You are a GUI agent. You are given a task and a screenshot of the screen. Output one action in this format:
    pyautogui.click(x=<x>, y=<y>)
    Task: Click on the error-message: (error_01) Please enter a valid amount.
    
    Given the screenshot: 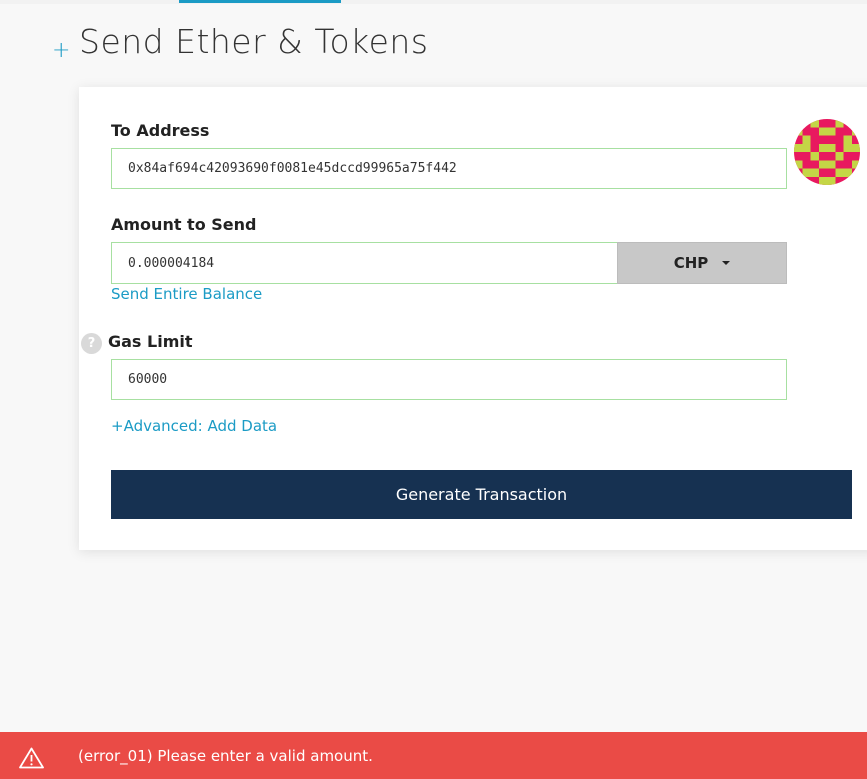 What is the action you would take?
    pyautogui.click(x=225, y=756)
    